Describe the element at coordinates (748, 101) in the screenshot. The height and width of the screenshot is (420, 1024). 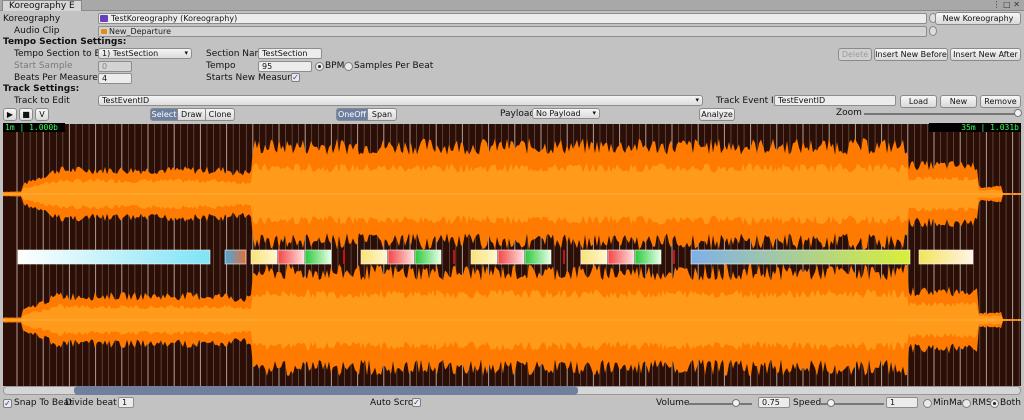
I see `track-event-id-label: Track Event ID` at that location.